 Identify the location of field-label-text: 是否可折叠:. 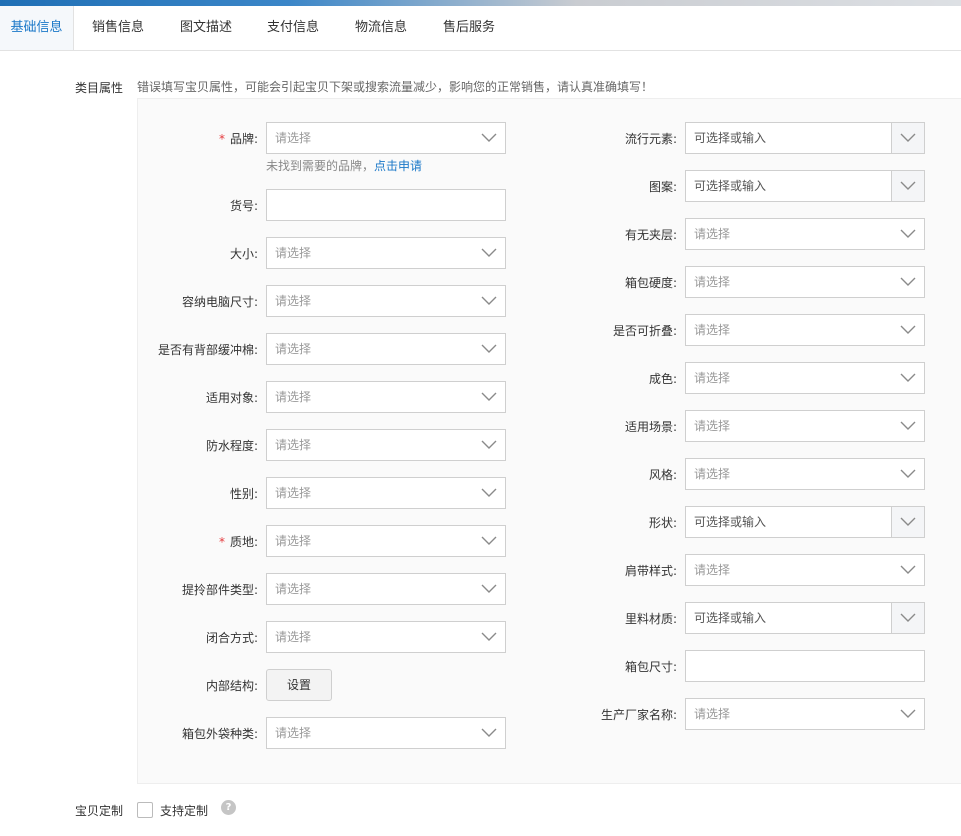
(644, 331).